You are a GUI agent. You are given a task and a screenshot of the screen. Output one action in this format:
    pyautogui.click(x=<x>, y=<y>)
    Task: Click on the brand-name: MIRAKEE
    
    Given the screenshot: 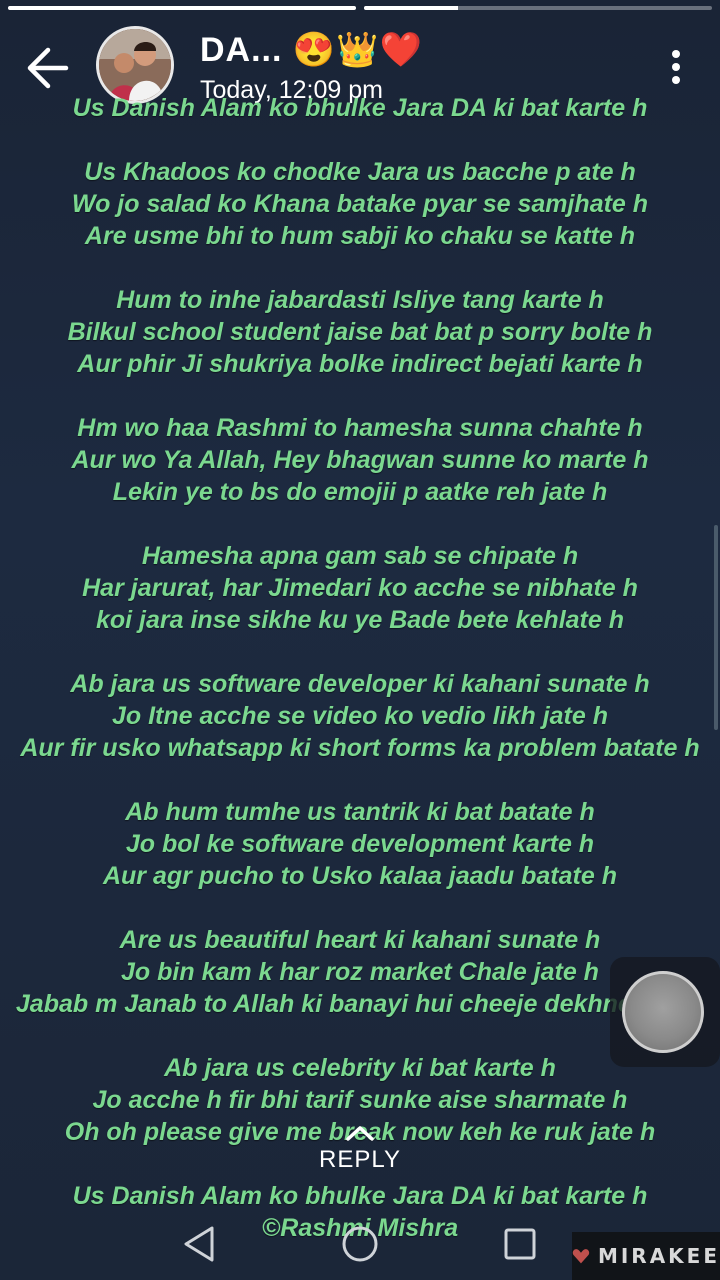 What is the action you would take?
    pyautogui.click(x=658, y=1256)
    